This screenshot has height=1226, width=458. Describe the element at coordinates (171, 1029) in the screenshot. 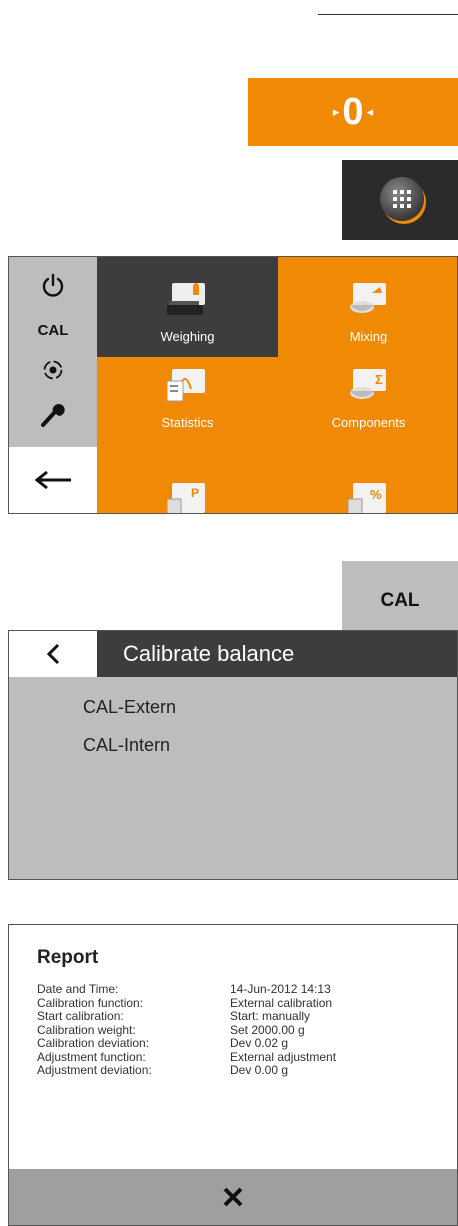

I see `report-row: Calibration weight: Set 2000.00 g` at that location.